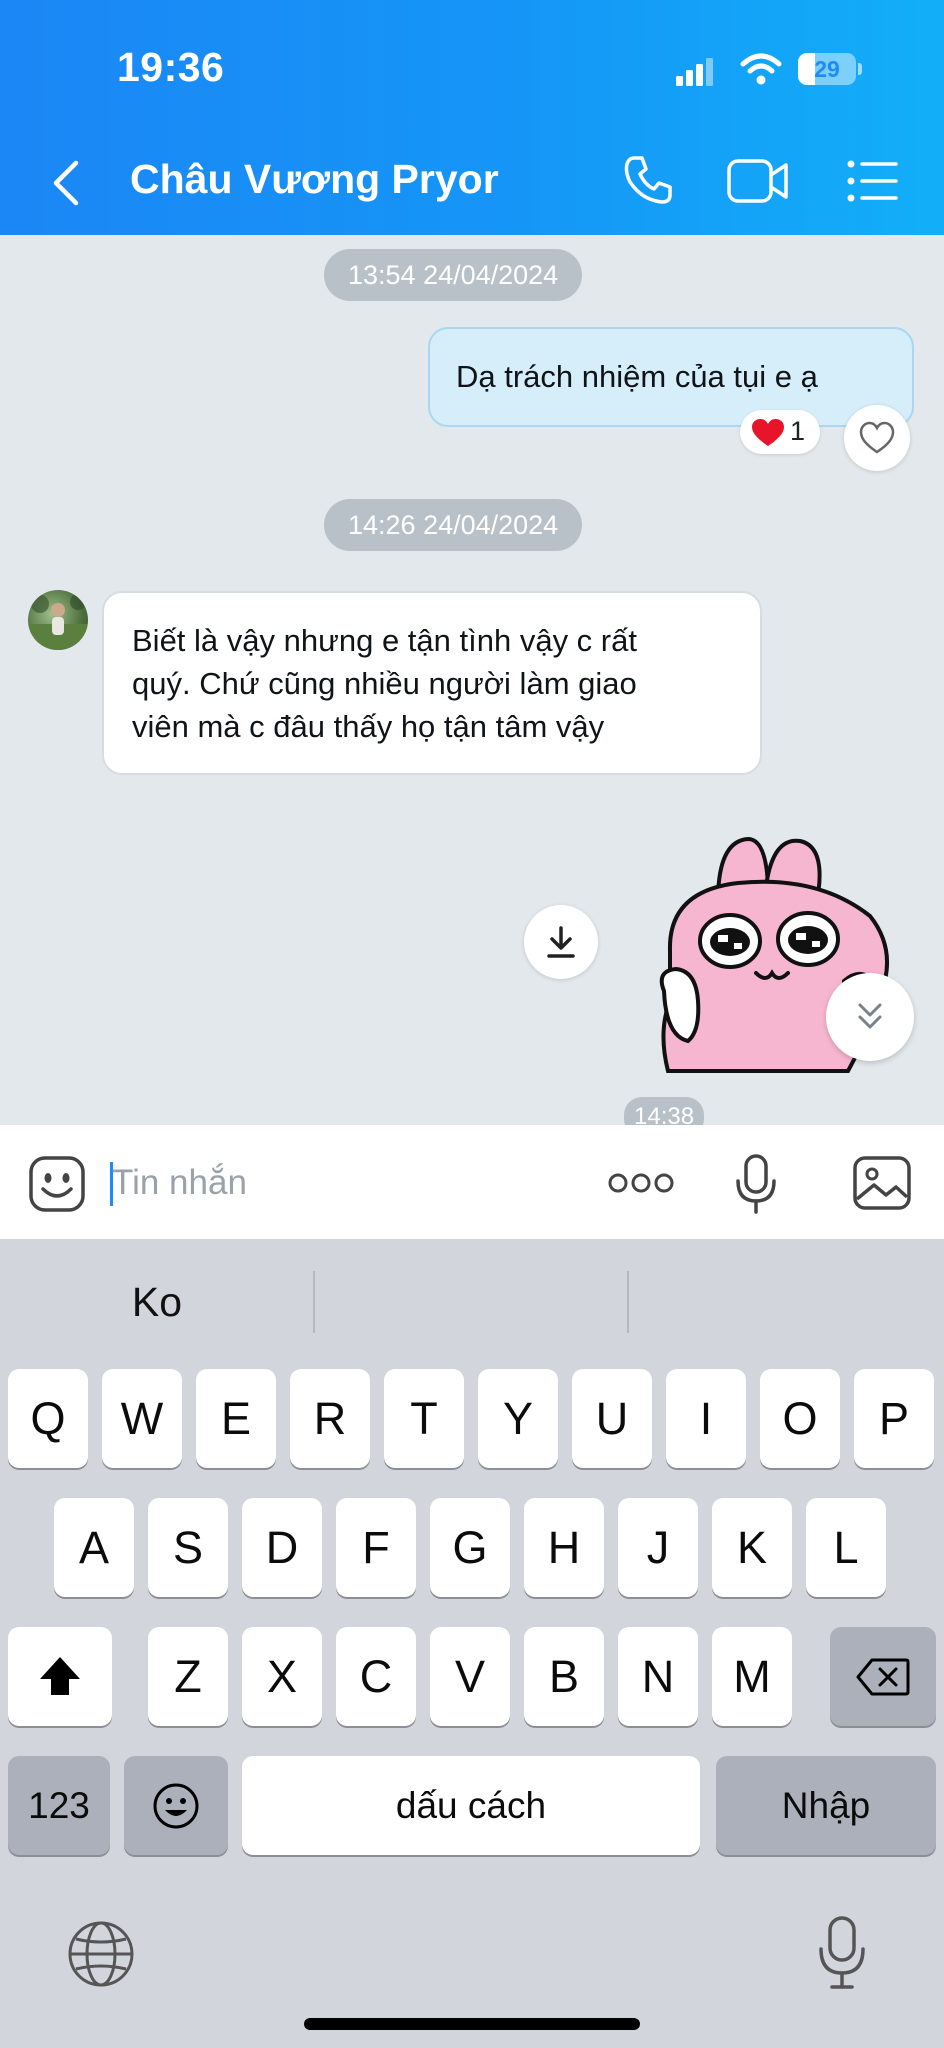 This screenshot has height=2048, width=944. I want to click on shift-key, so click(60, 1676).